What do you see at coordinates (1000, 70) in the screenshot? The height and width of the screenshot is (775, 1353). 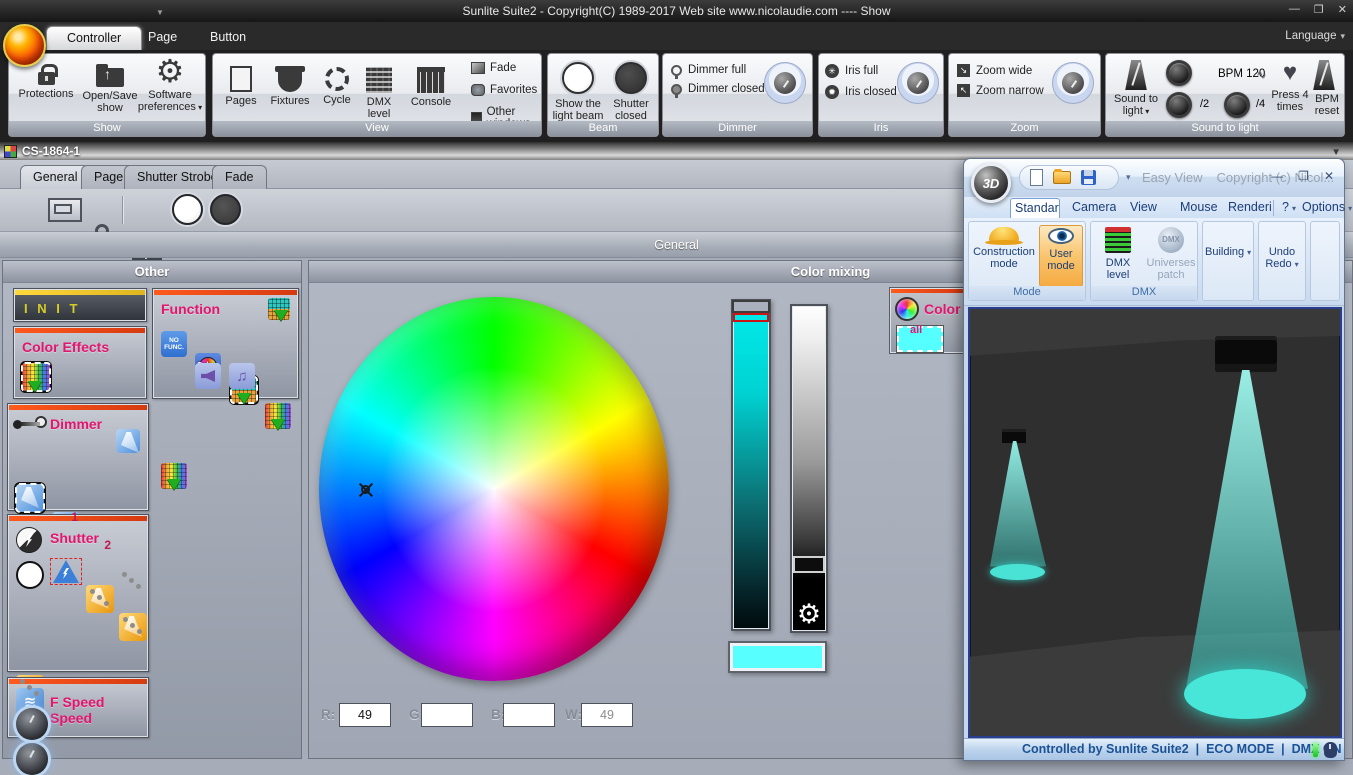 I see `zoom-wide-button: Zoom wide` at bounding box center [1000, 70].